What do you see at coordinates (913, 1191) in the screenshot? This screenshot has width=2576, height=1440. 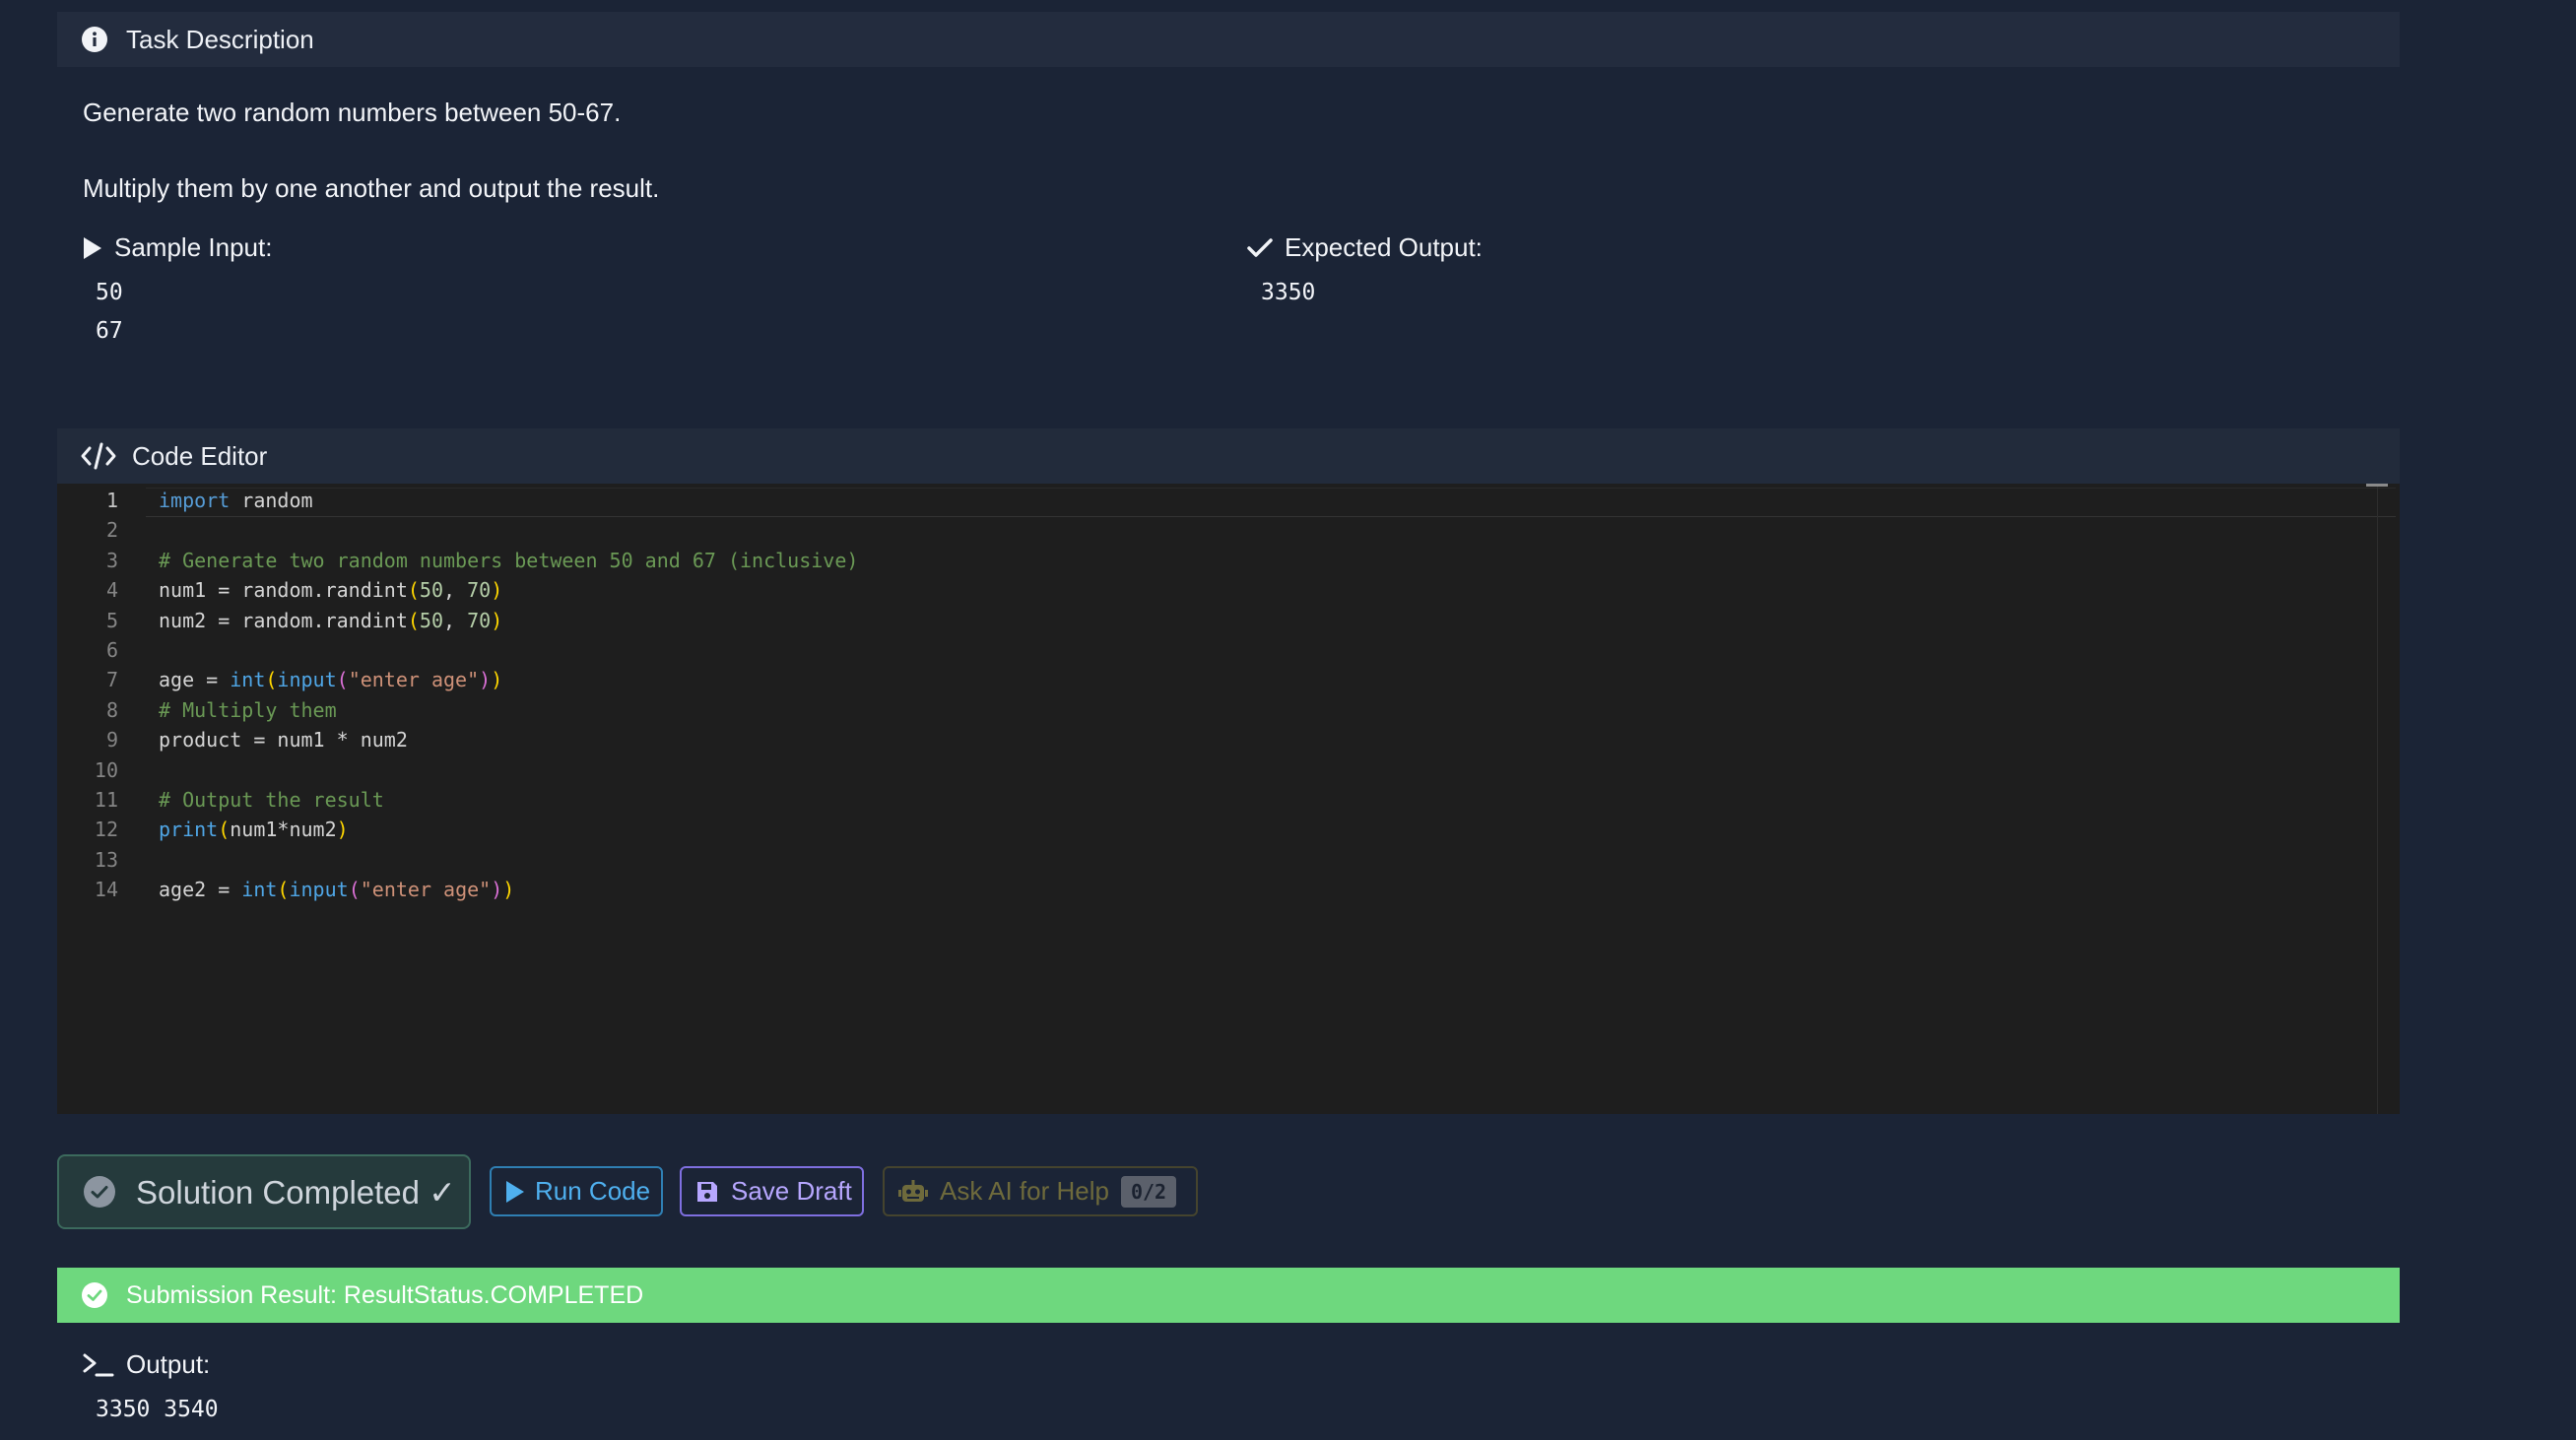 I see `robot-icon` at bounding box center [913, 1191].